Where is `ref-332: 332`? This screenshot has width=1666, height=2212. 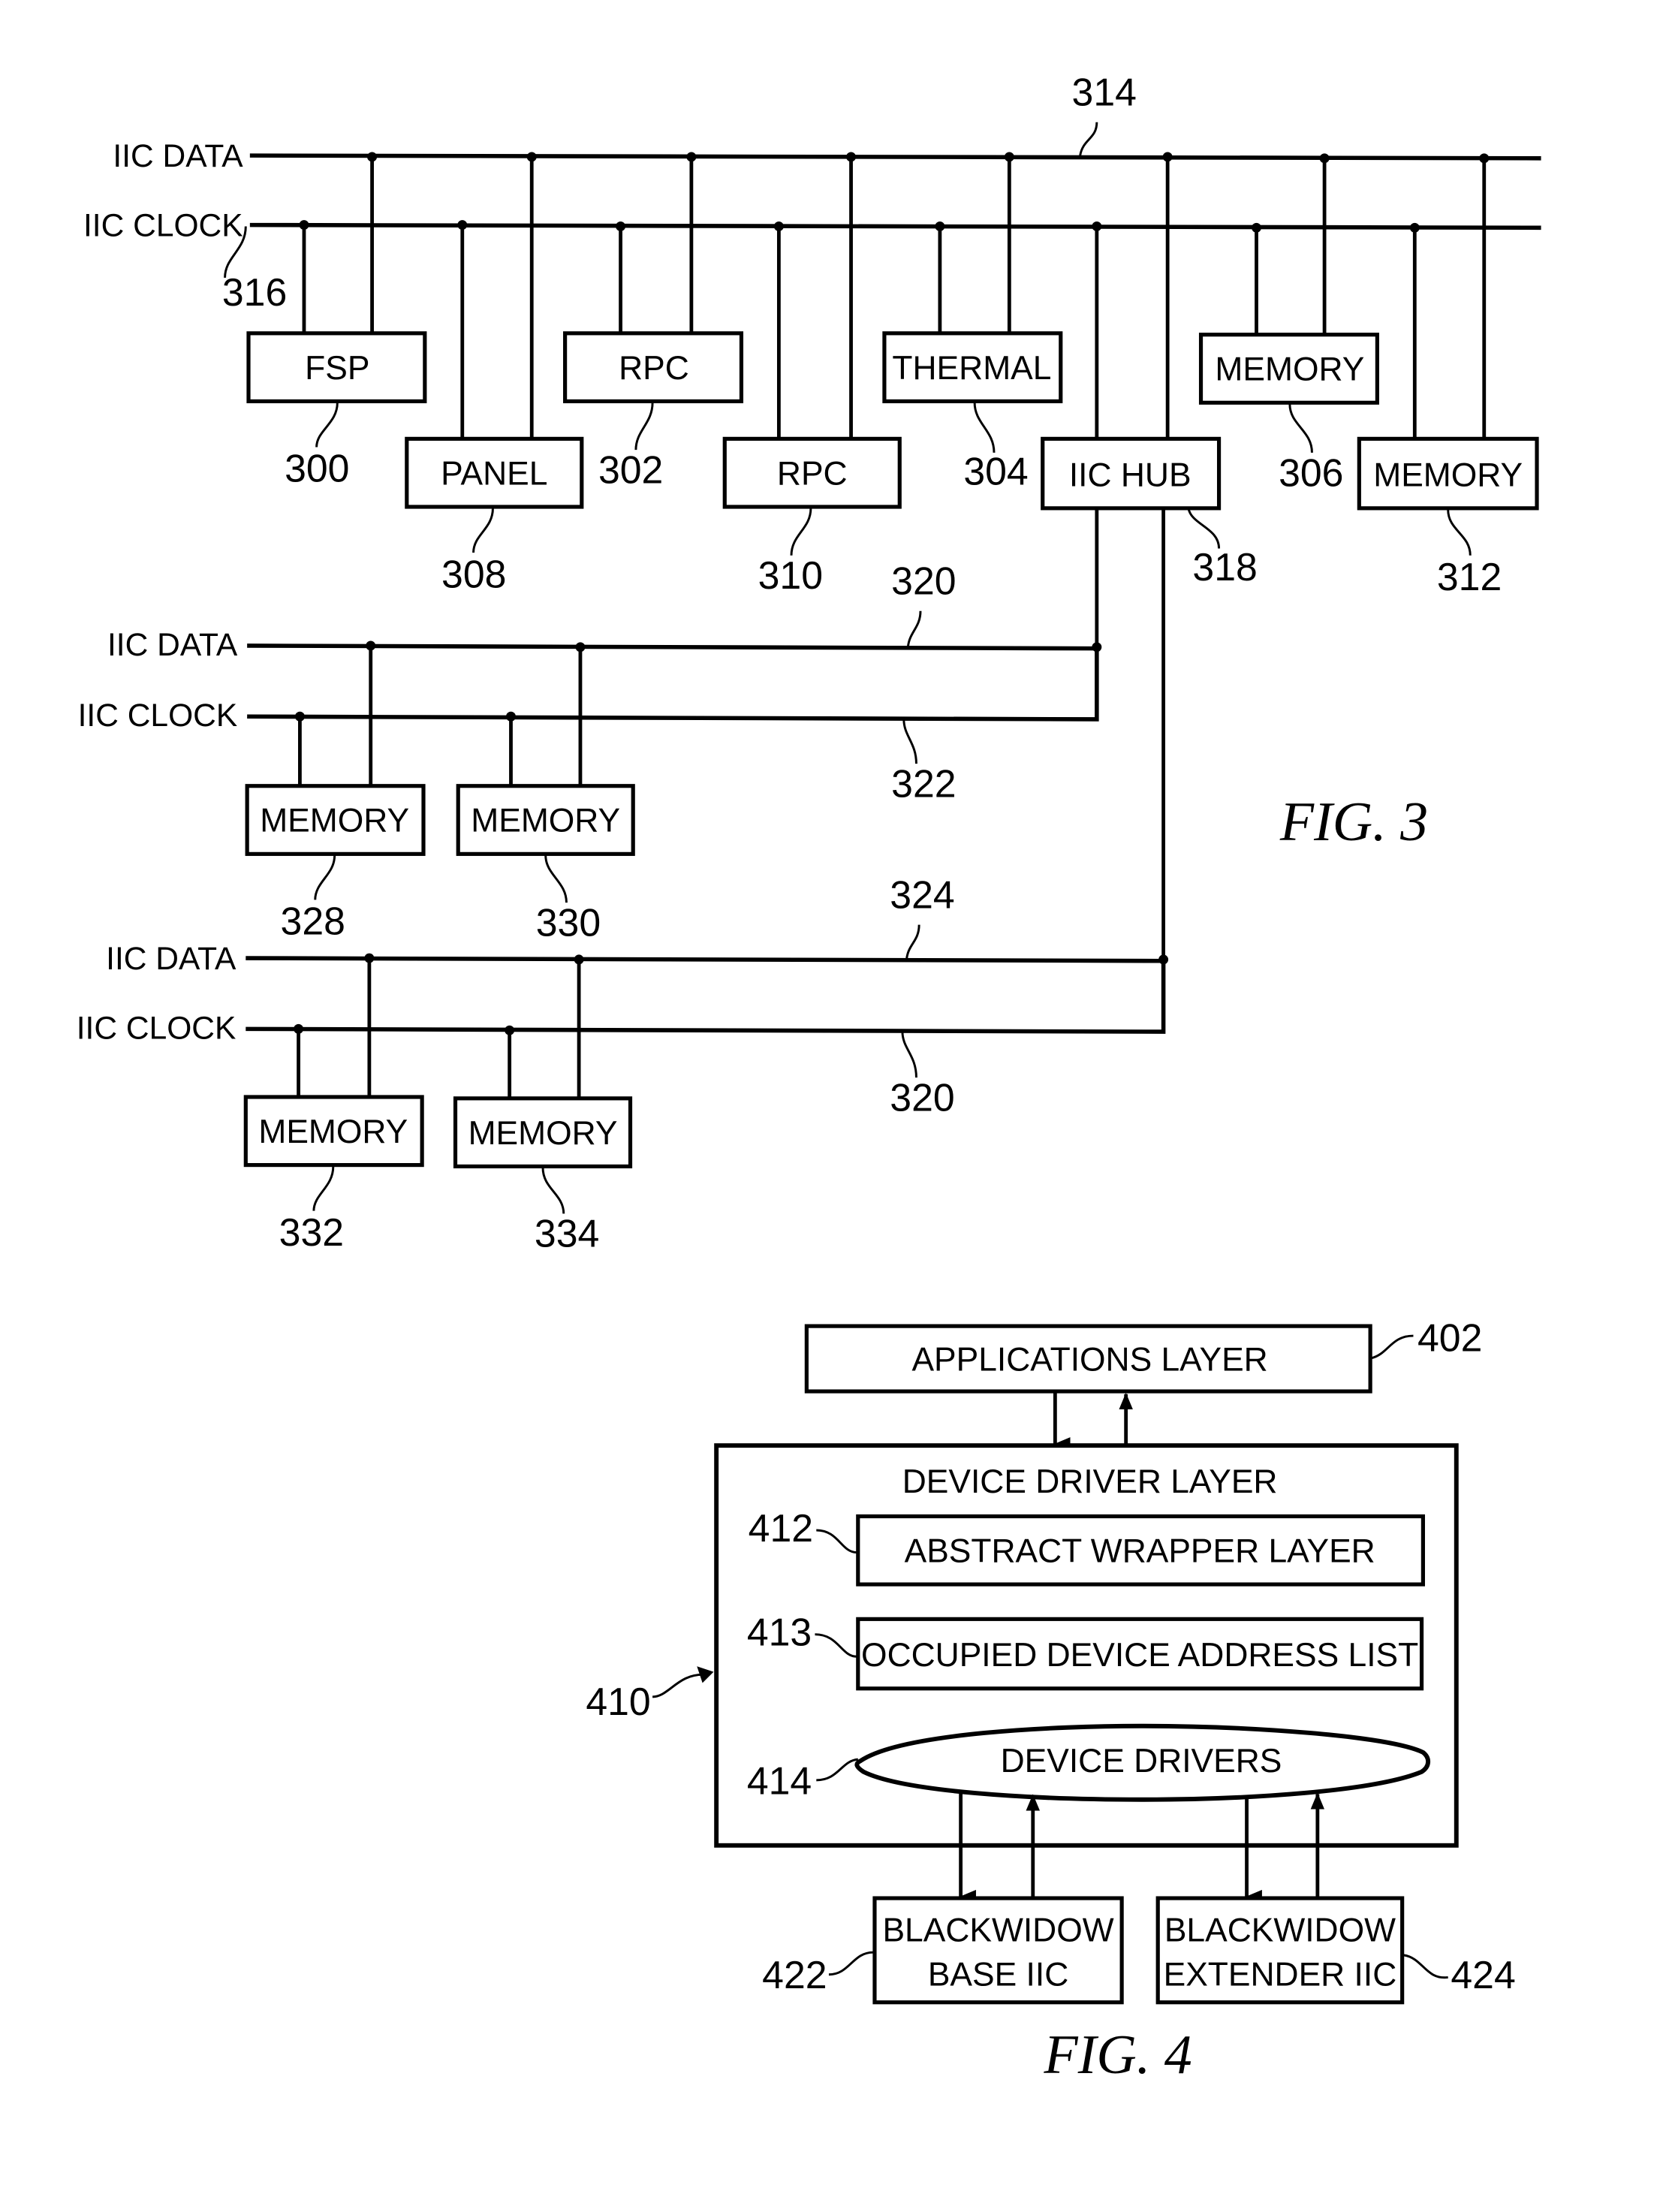
ref-332: 332 is located at coordinates (311, 1232).